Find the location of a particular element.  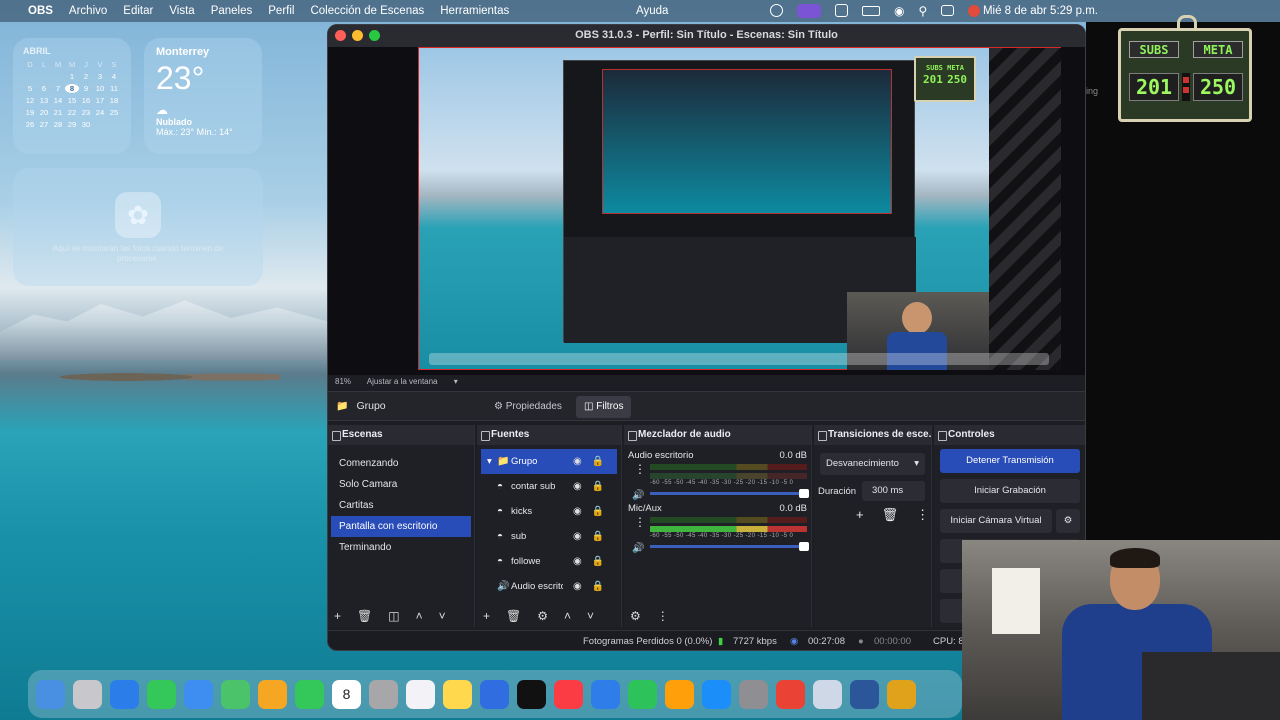

launchpad-icon is located at coordinates (87, 694).